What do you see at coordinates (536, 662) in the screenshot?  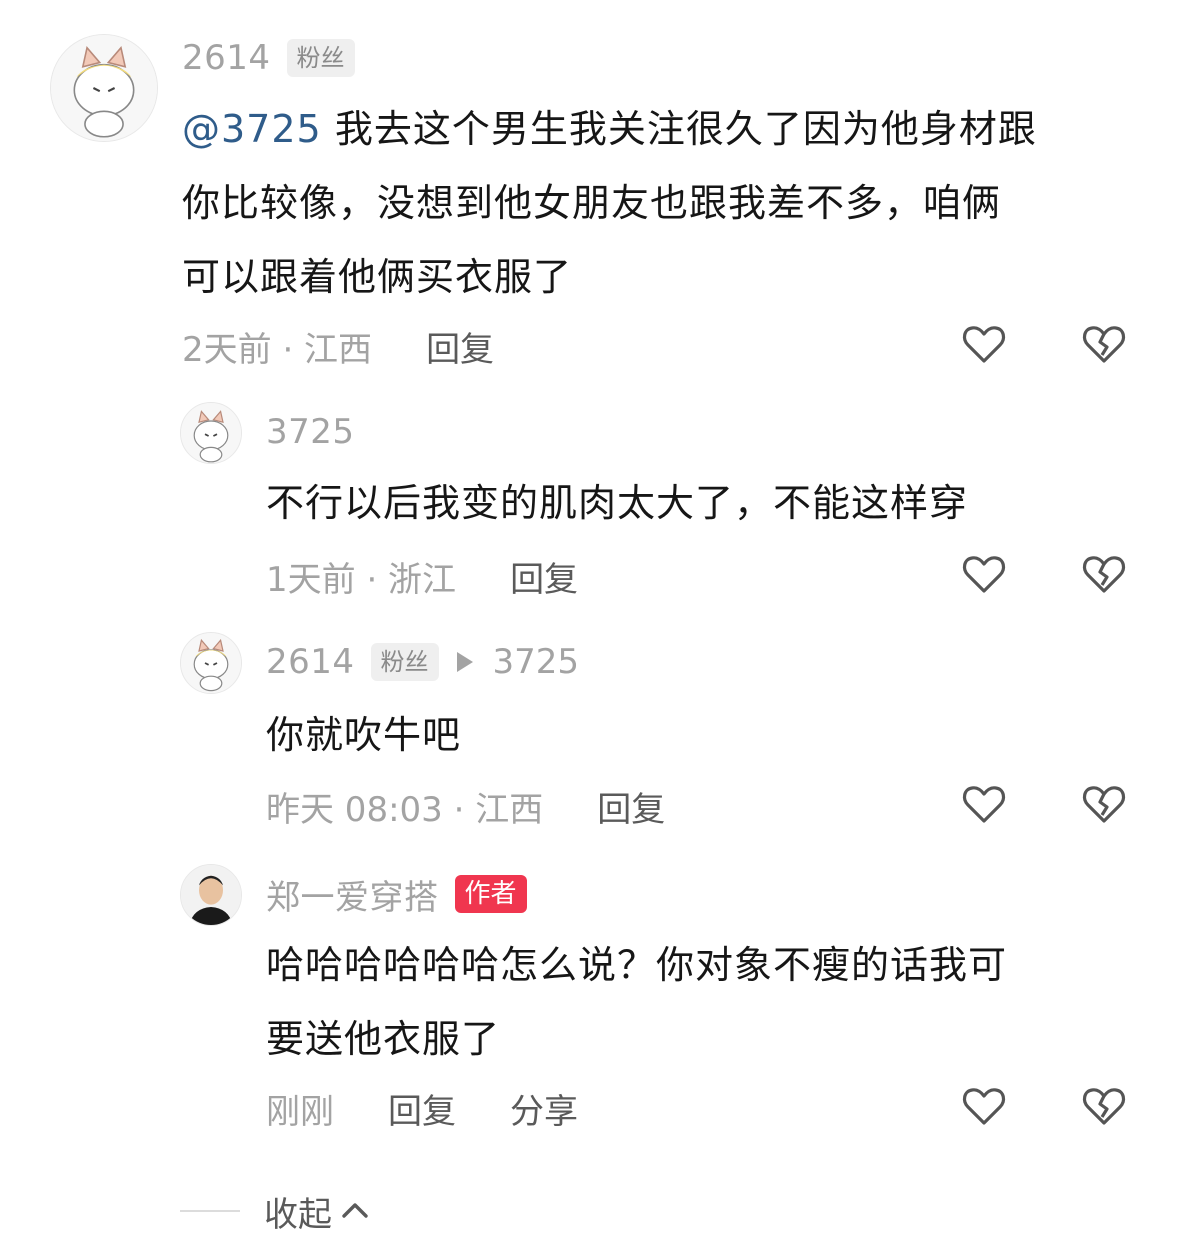 I see `reply-target-username: 3725` at bounding box center [536, 662].